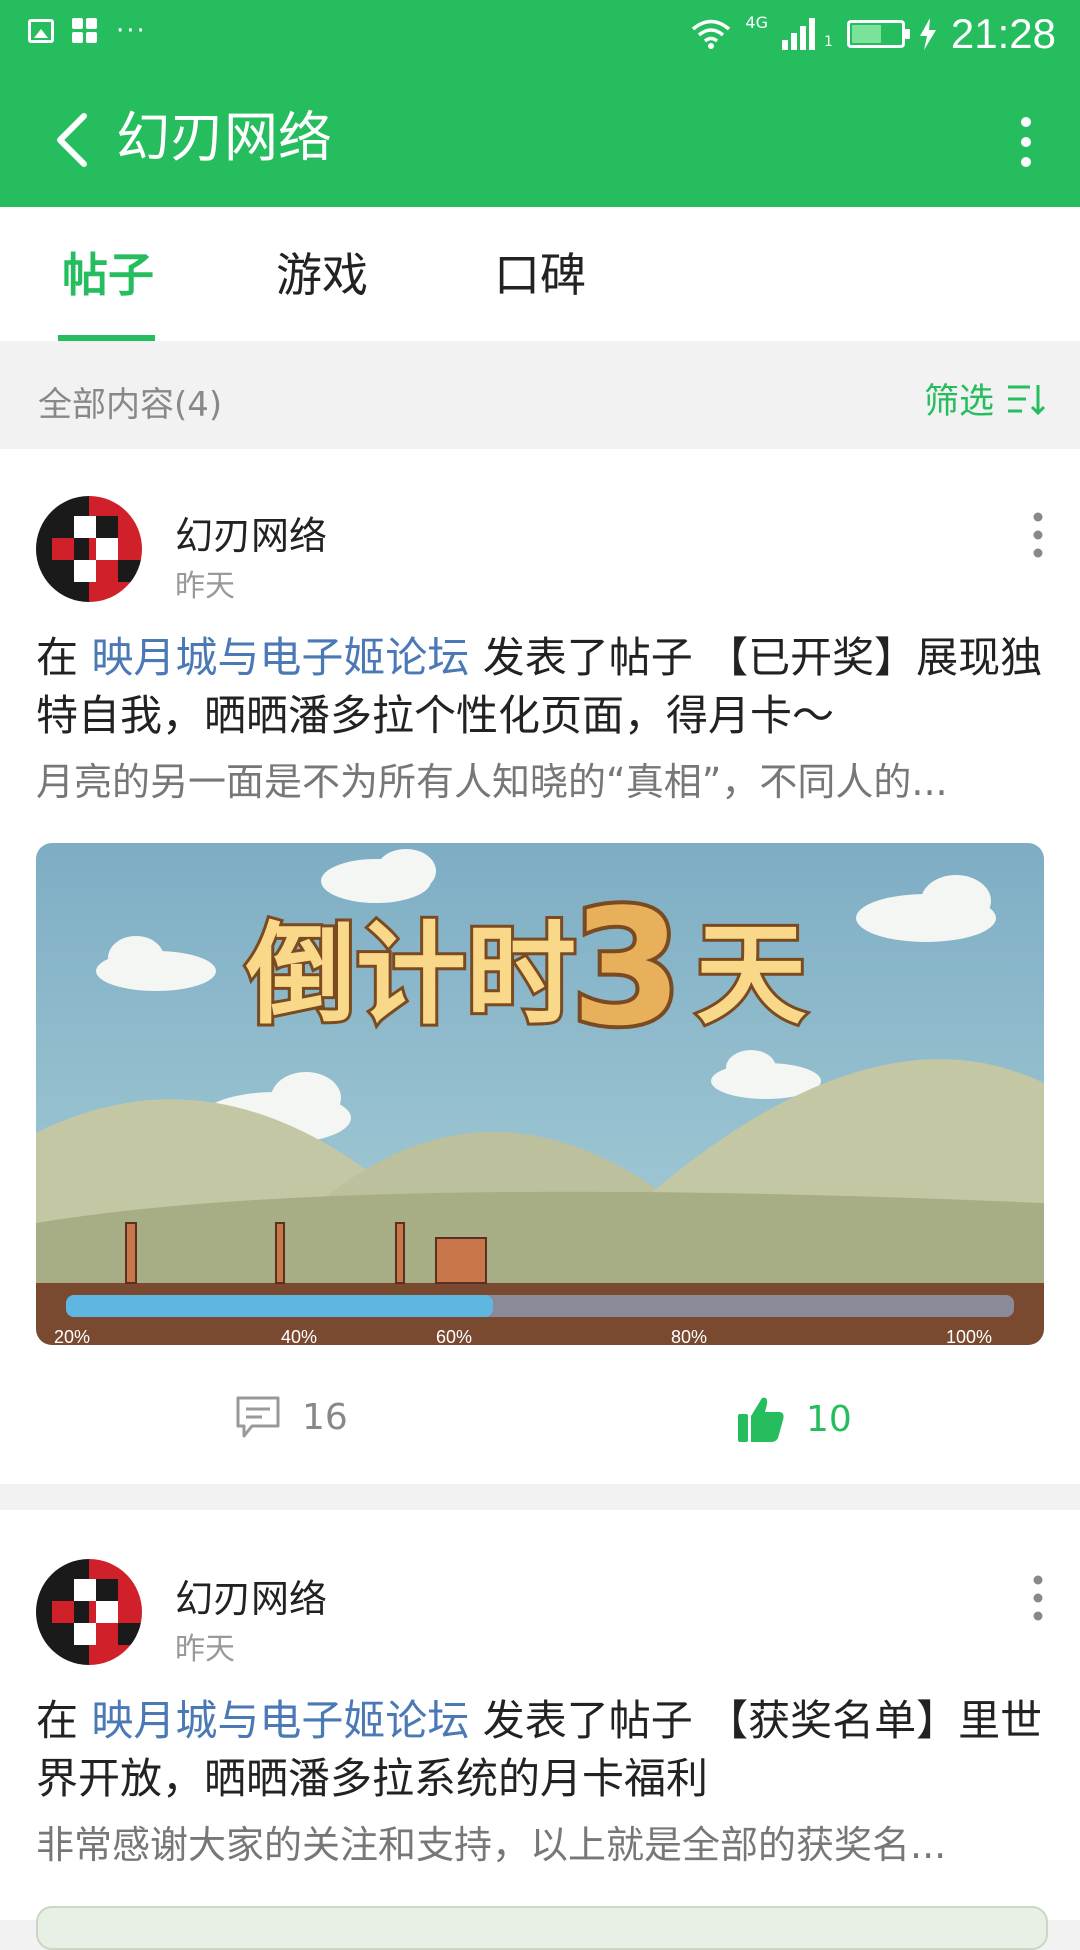 This screenshot has width=1080, height=1950. I want to click on signal-sim-label: 1, so click(828, 42).